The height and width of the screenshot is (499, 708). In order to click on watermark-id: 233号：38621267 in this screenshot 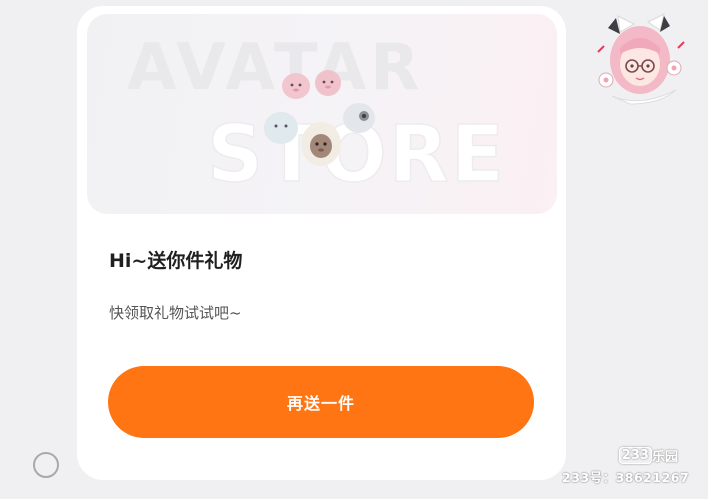, I will do `click(626, 477)`.